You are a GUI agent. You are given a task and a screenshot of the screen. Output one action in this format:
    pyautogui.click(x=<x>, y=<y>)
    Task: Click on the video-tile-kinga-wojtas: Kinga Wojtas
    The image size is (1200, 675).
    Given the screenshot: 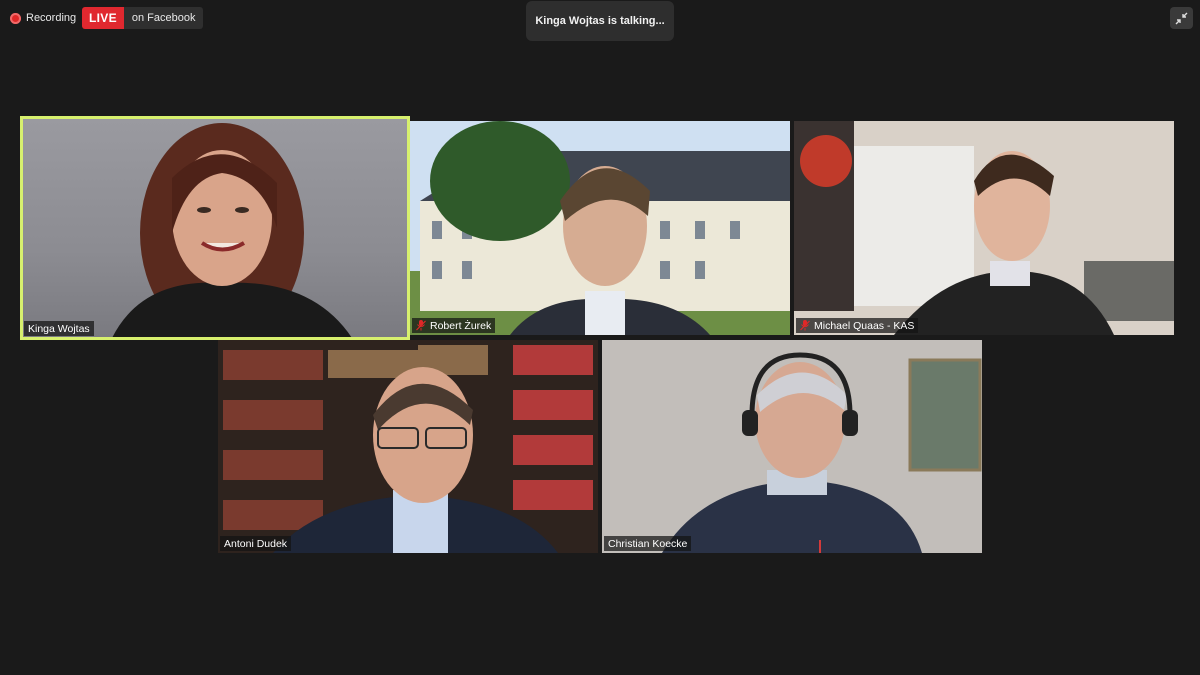 What is the action you would take?
    pyautogui.click(x=215, y=228)
    